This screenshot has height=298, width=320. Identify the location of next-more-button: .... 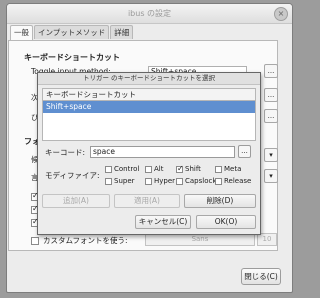
(271, 95).